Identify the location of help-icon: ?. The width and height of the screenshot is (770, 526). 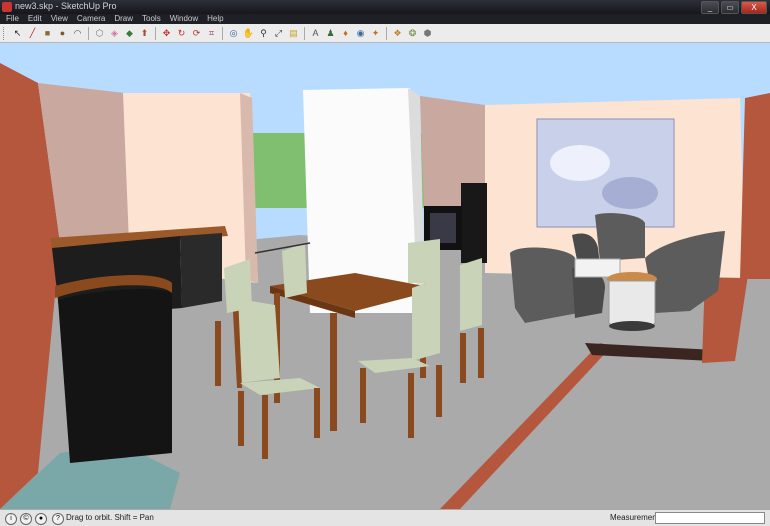
(58, 519).